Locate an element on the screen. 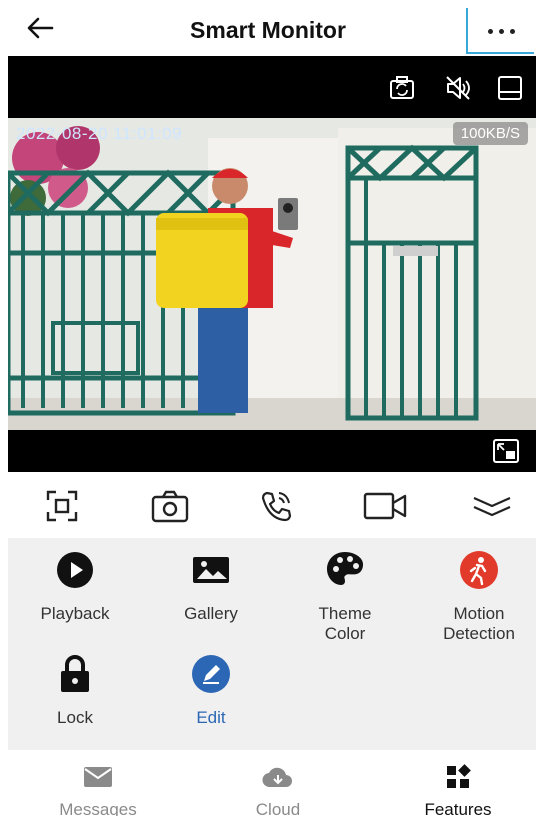 The width and height of the screenshot is (536, 816). nav-label: Messages is located at coordinates (98, 808).